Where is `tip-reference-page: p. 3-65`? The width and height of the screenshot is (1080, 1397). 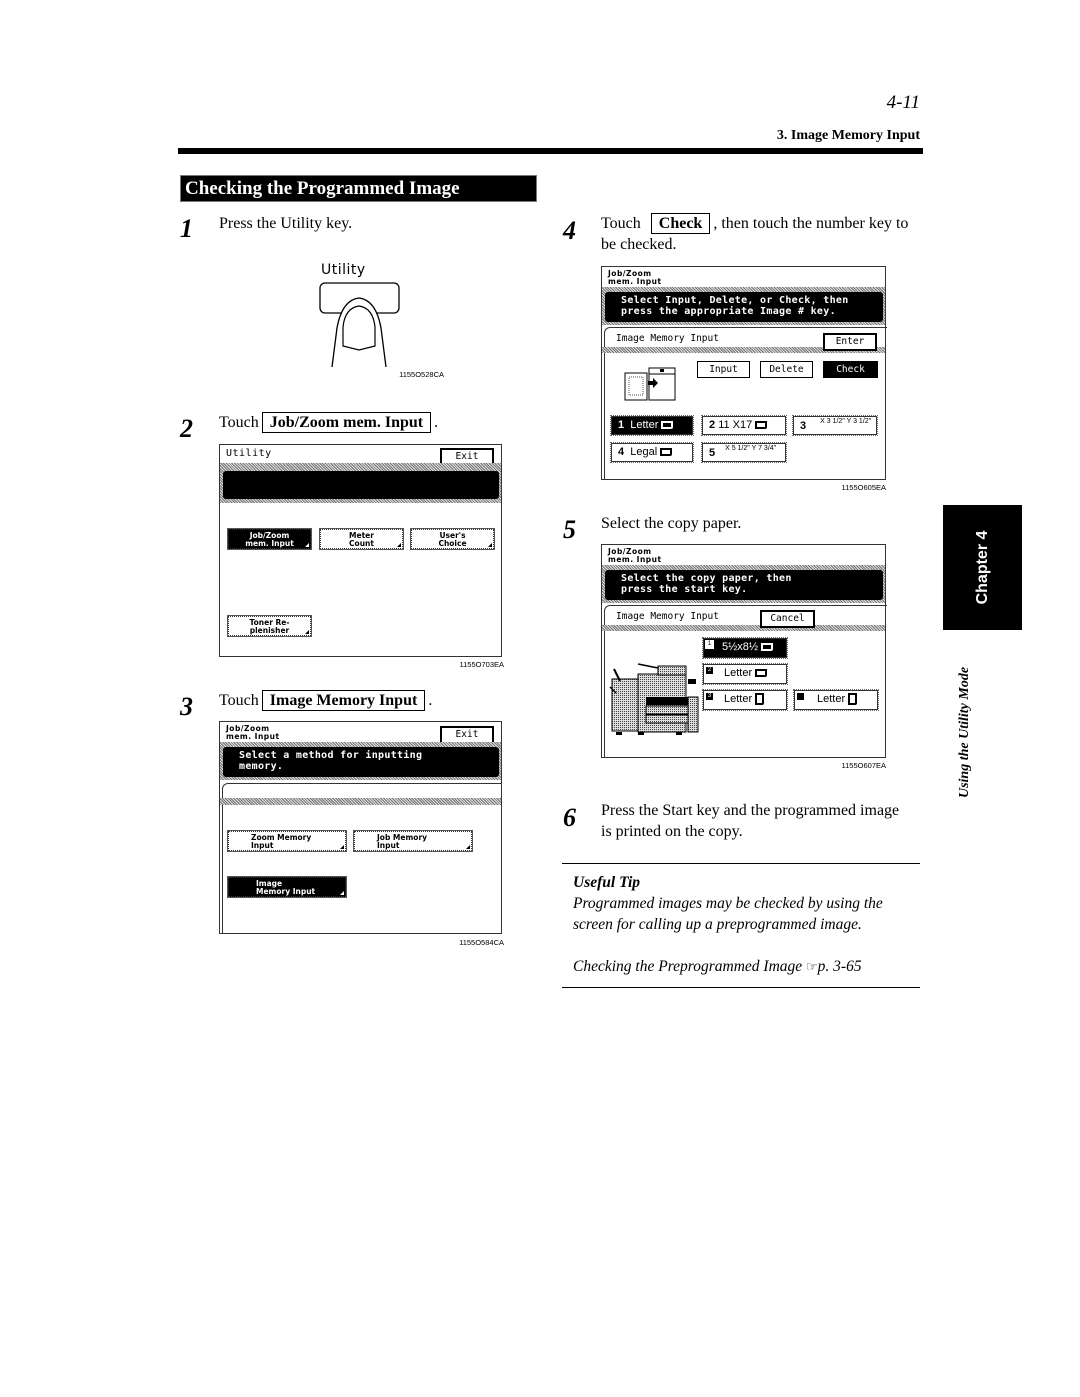 tip-reference-page: p. 3-65 is located at coordinates (840, 966).